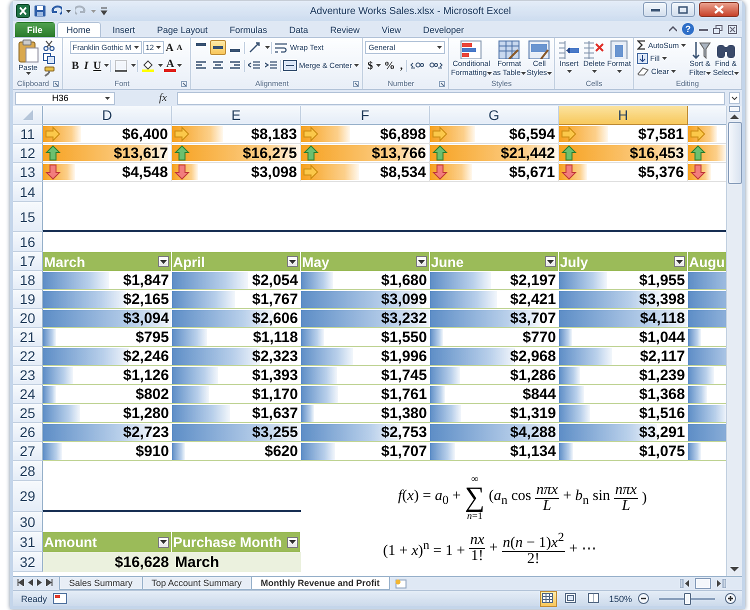 This screenshot has width=750, height=610. What do you see at coordinates (718, 29) in the screenshot?
I see `workbook-restore-icon` at bounding box center [718, 29].